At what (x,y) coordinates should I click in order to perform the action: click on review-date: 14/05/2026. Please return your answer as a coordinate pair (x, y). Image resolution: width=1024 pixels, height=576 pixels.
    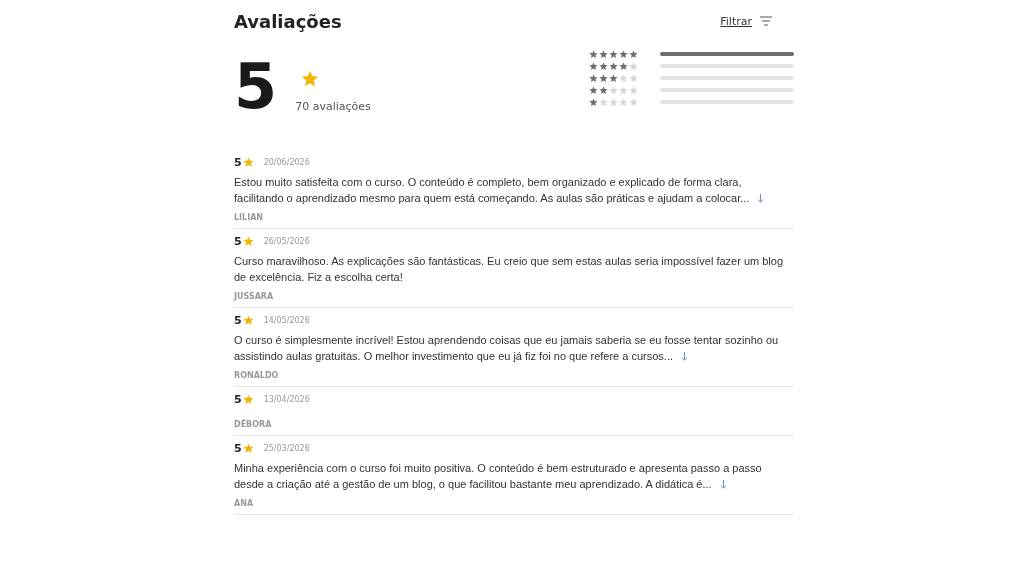
    Looking at the image, I should click on (286, 320).